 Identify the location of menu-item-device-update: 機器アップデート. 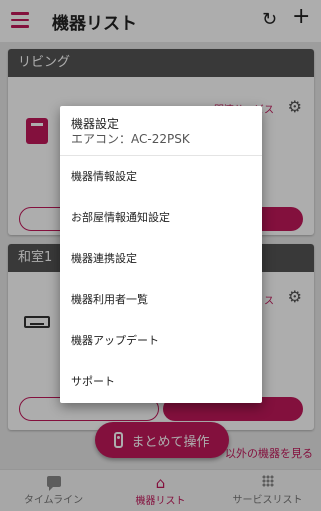
(161, 340).